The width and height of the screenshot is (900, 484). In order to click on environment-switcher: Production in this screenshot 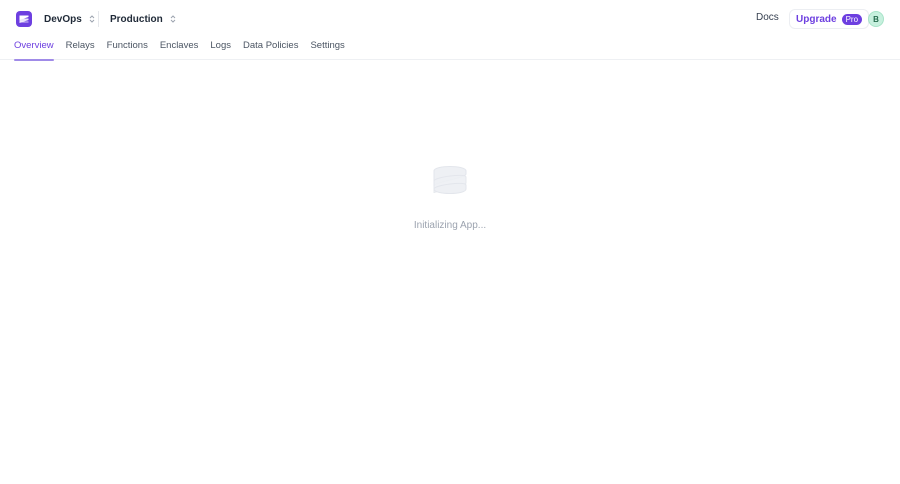, I will do `click(143, 19)`.